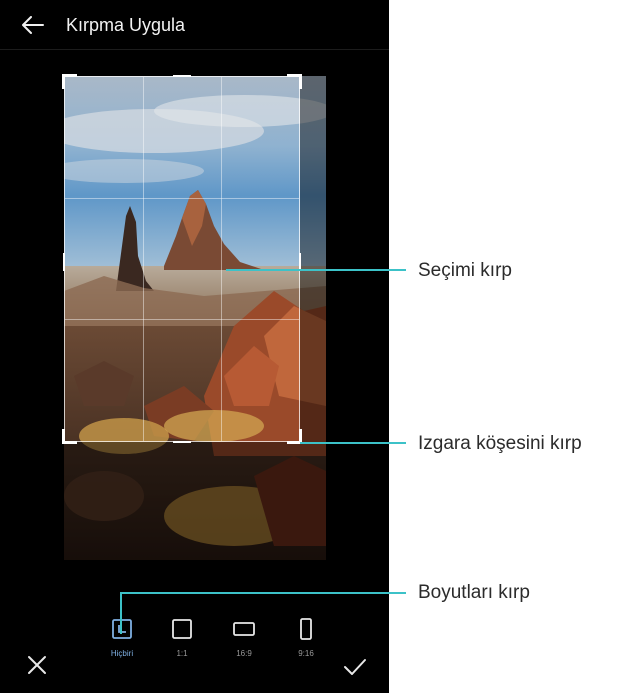  Describe the element at coordinates (263, 593) in the screenshot. I see `callout-line-dimensions` at that location.